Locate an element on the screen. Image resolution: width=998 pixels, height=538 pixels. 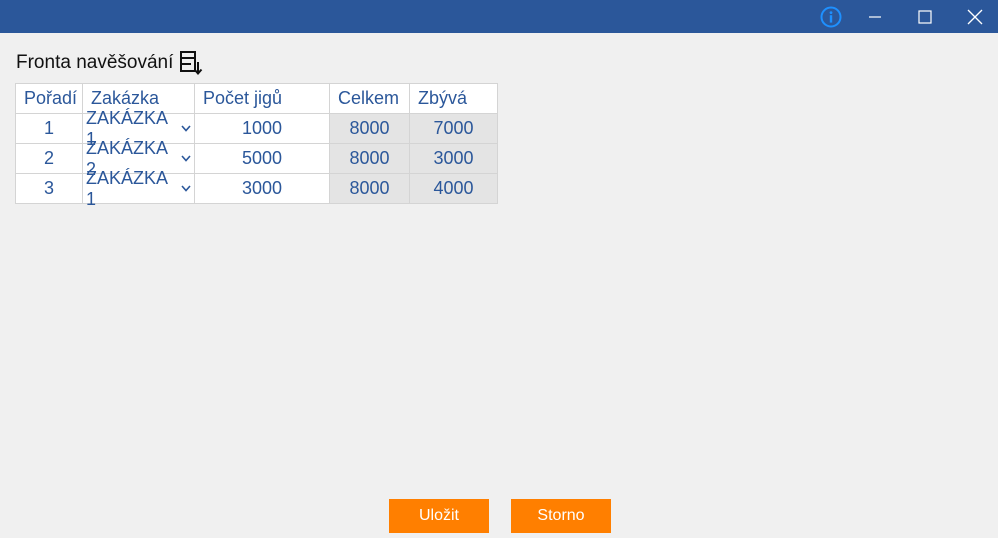
column-header-count: Počet jigů is located at coordinates (262, 98).